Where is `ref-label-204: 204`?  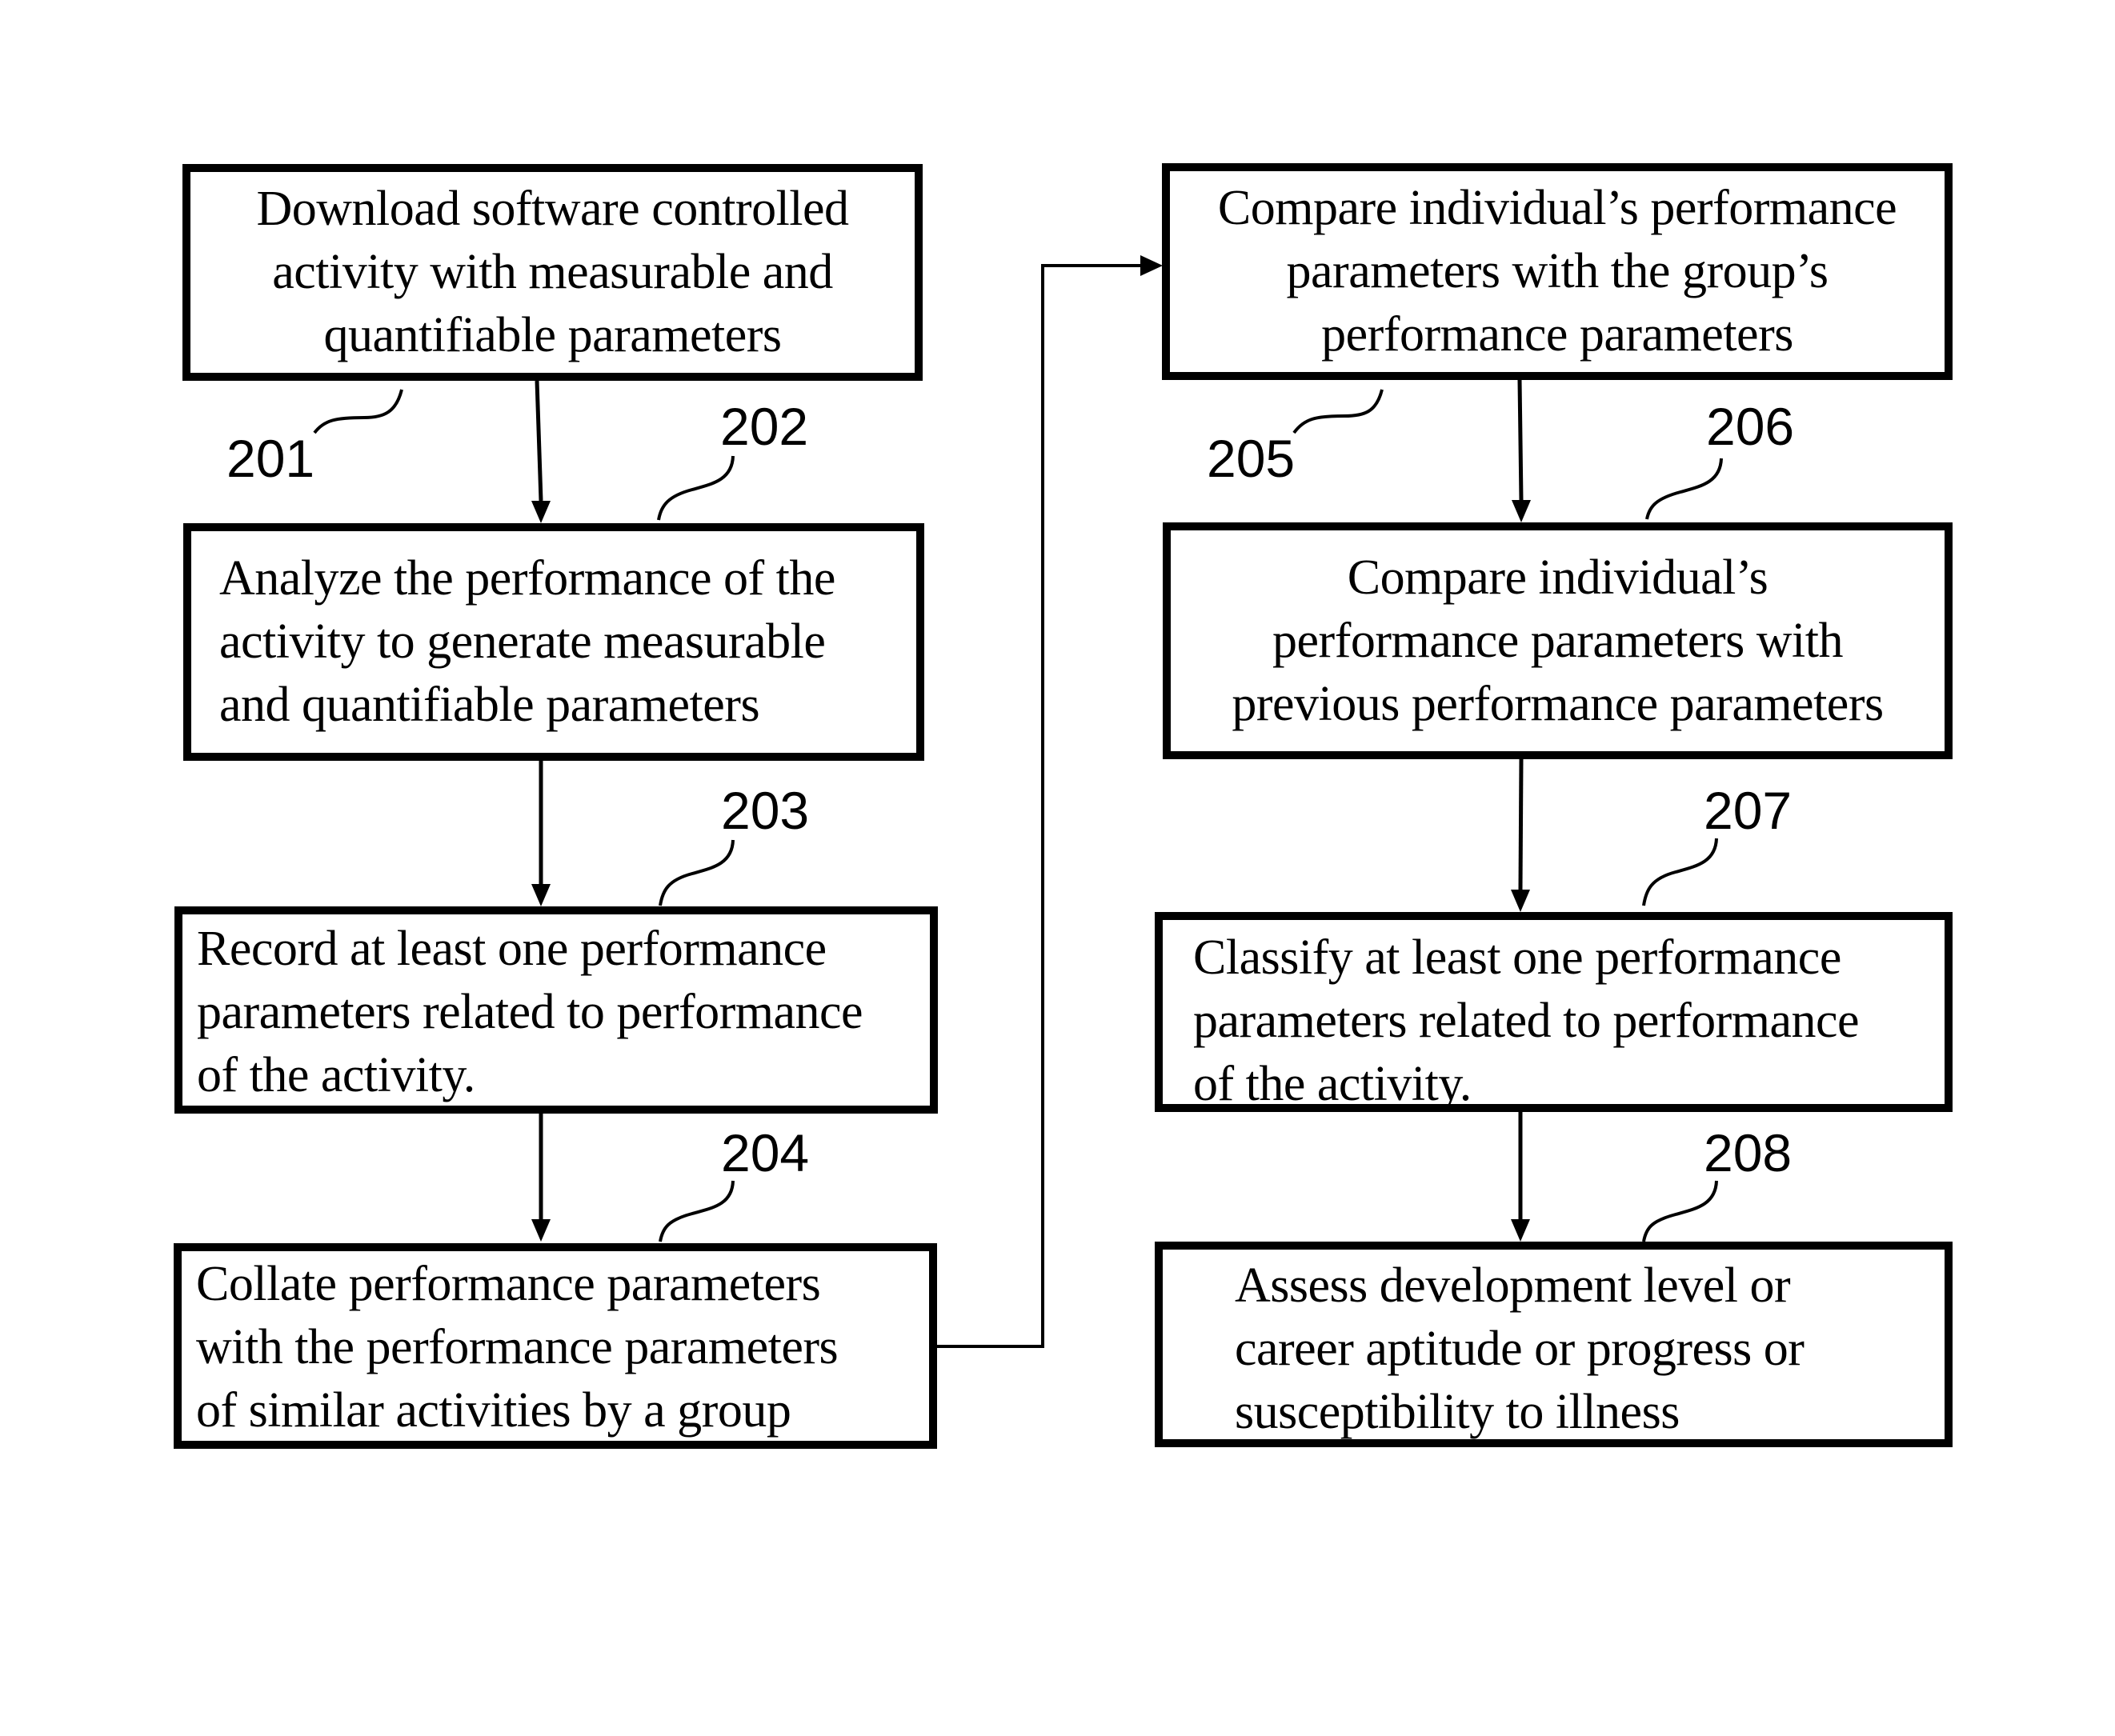 ref-label-204: 204 is located at coordinates (765, 1152).